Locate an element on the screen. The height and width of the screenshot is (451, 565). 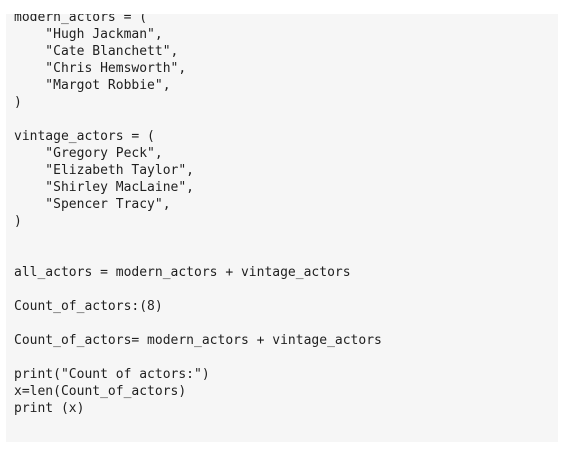
code-line: "Shirley MacLaine", is located at coordinates (104, 187).